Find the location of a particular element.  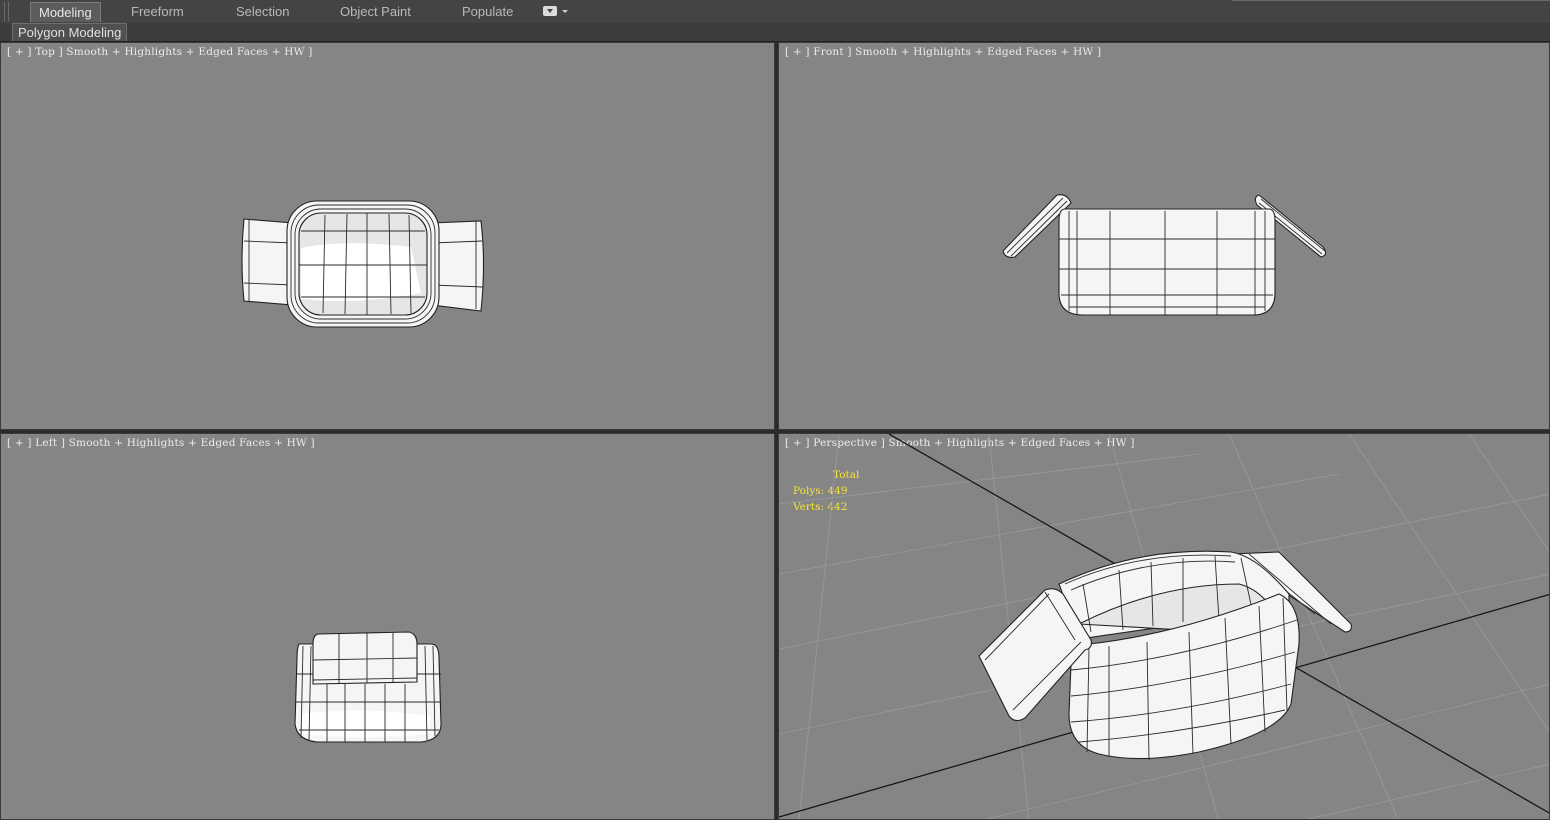

left-view-model is located at coordinates (368, 687).